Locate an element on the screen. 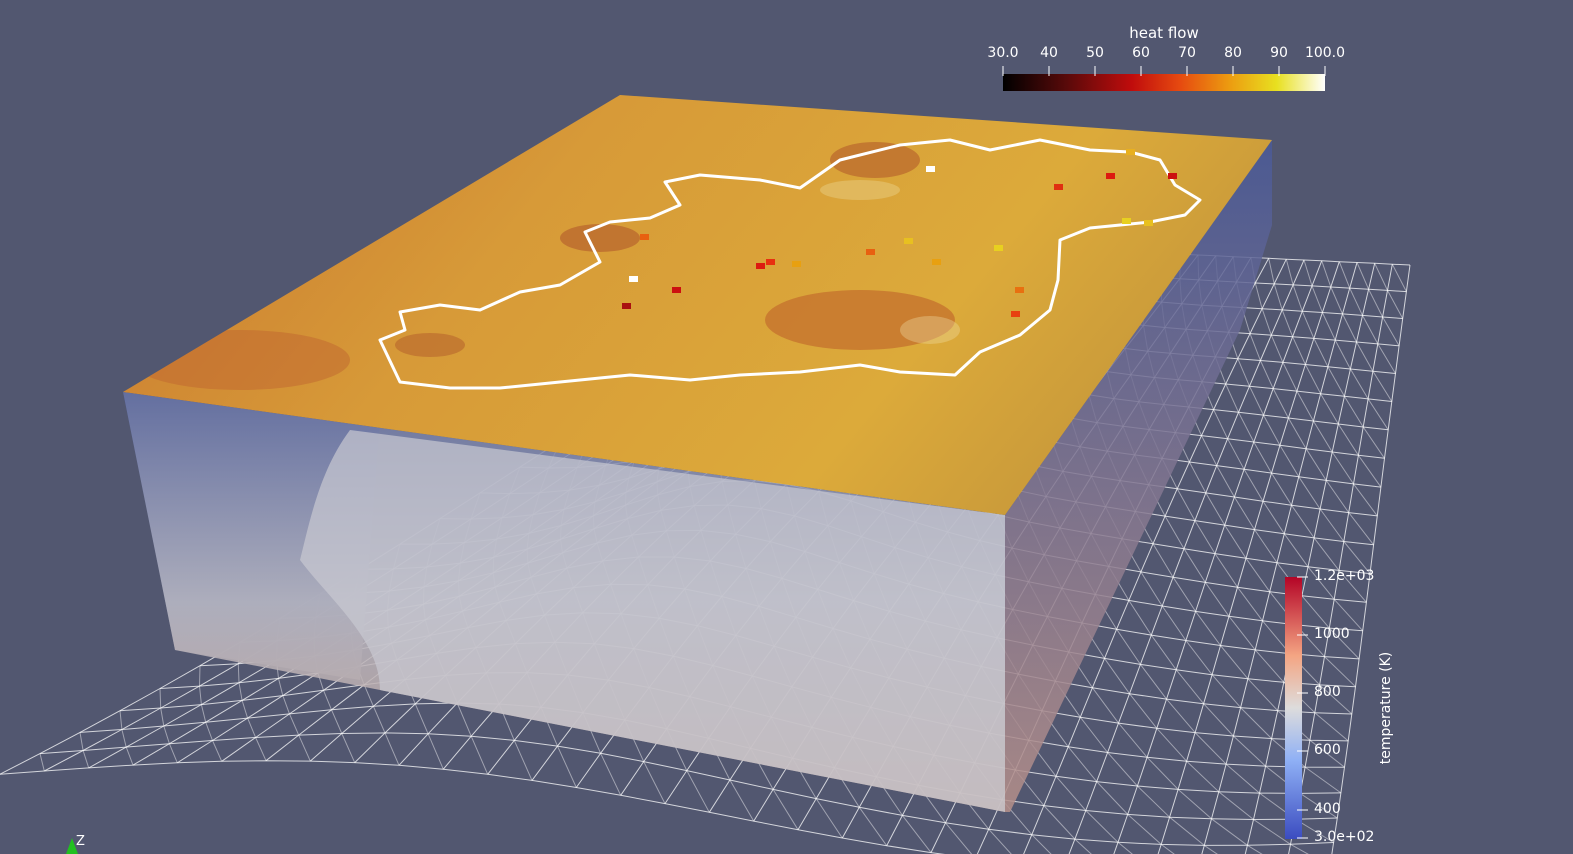 This screenshot has width=1573, height=854. wireframe-diagonal is located at coordinates (674, 793).